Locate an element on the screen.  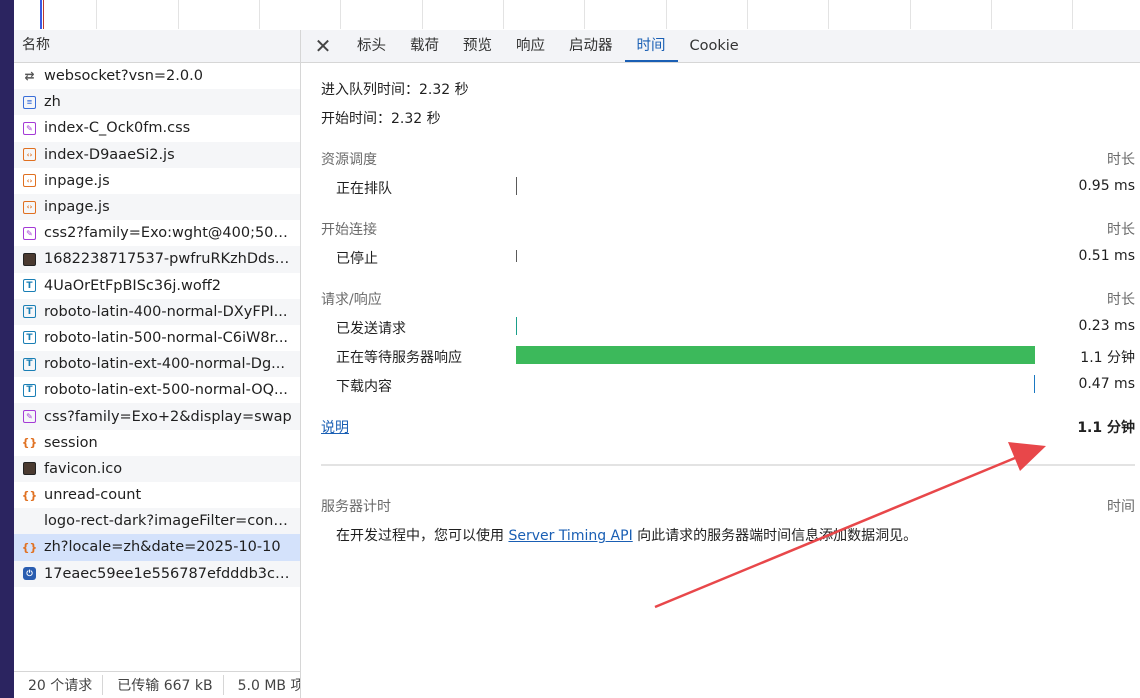
request-row: {} zh?locale=zh&date=2025-10-10 is located at coordinates (157, 547).